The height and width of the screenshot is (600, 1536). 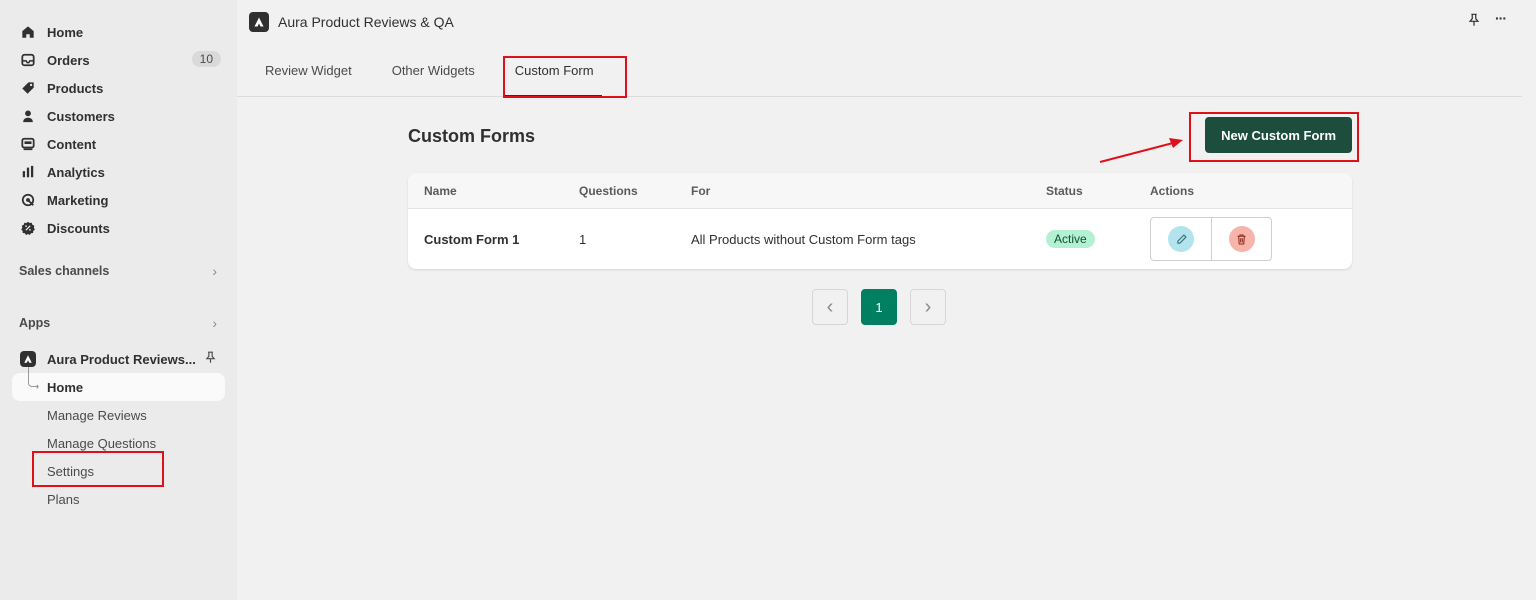 What do you see at coordinates (78, 228) in the screenshot?
I see `sidebar-item-label: Discounts` at bounding box center [78, 228].